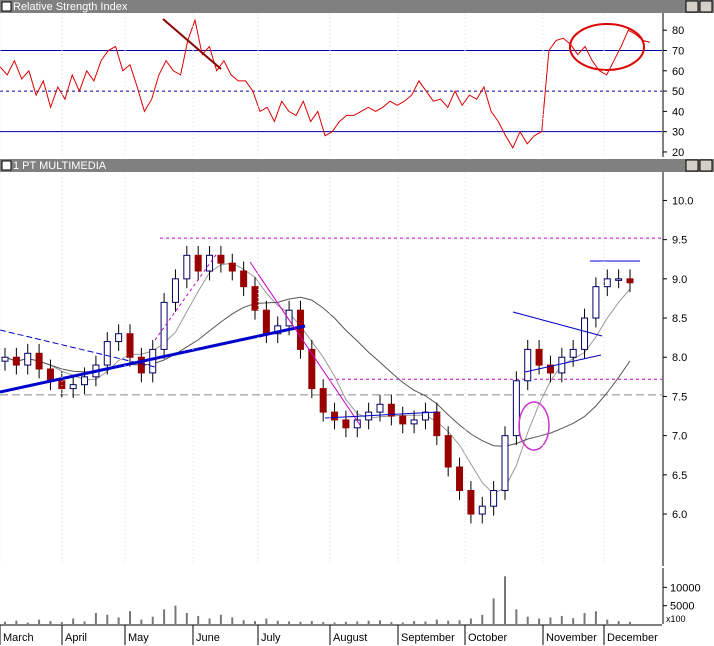 This screenshot has width=714, height=646. What do you see at coordinates (678, 72) in the screenshot?
I see `rsi-tick-label: 60` at bounding box center [678, 72].